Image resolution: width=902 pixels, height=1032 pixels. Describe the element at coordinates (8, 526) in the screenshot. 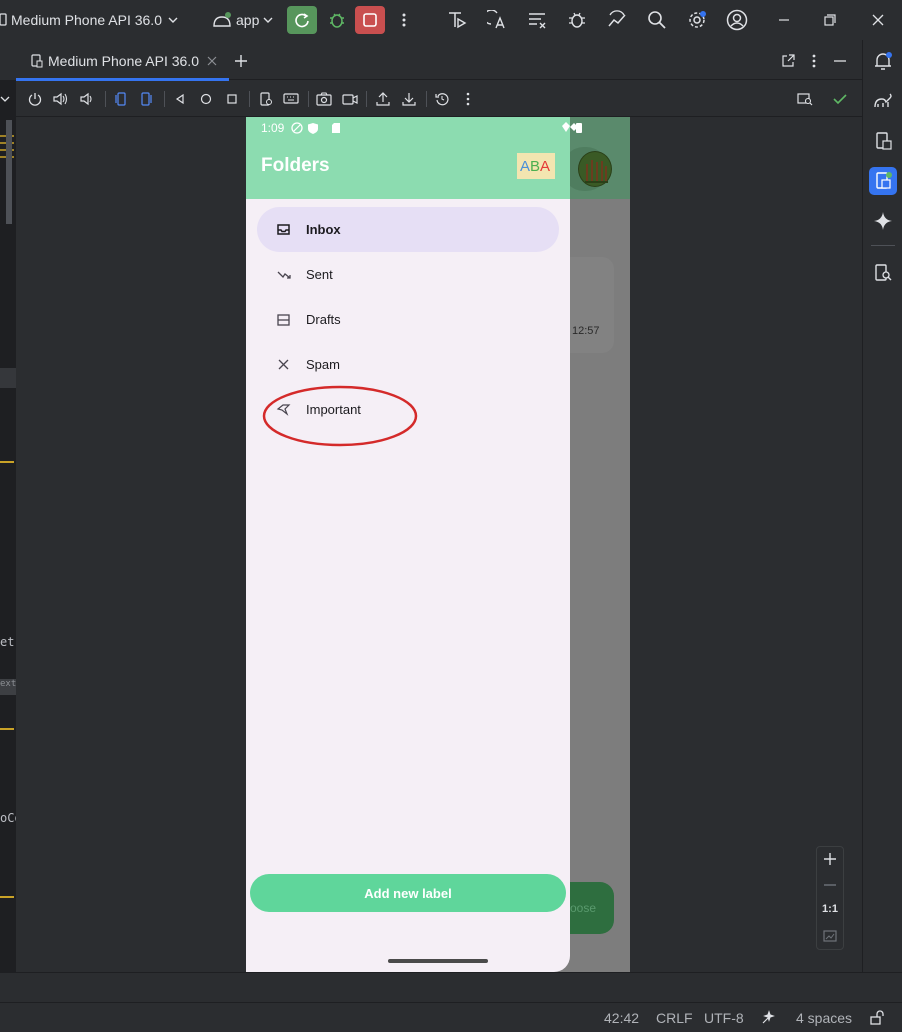

I see `editor-gutter: et ext: oCo` at that location.